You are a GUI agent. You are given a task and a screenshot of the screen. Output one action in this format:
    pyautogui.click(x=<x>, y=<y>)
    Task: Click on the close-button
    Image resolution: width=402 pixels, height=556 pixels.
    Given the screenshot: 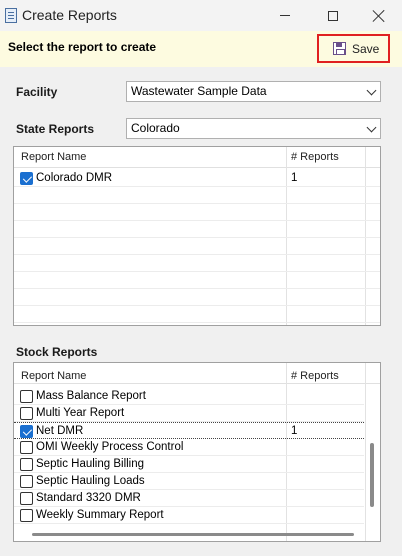 What is the action you would take?
    pyautogui.click(x=379, y=15)
    